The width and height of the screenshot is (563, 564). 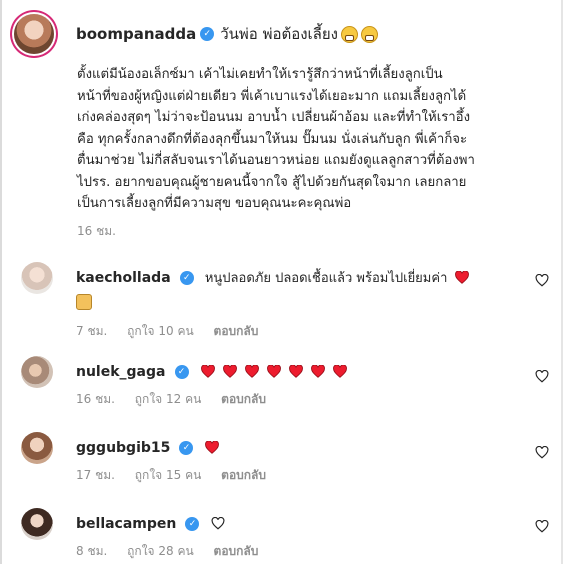 What do you see at coordinates (218, 523) in the screenshot?
I see `white-heart-emoji` at bounding box center [218, 523].